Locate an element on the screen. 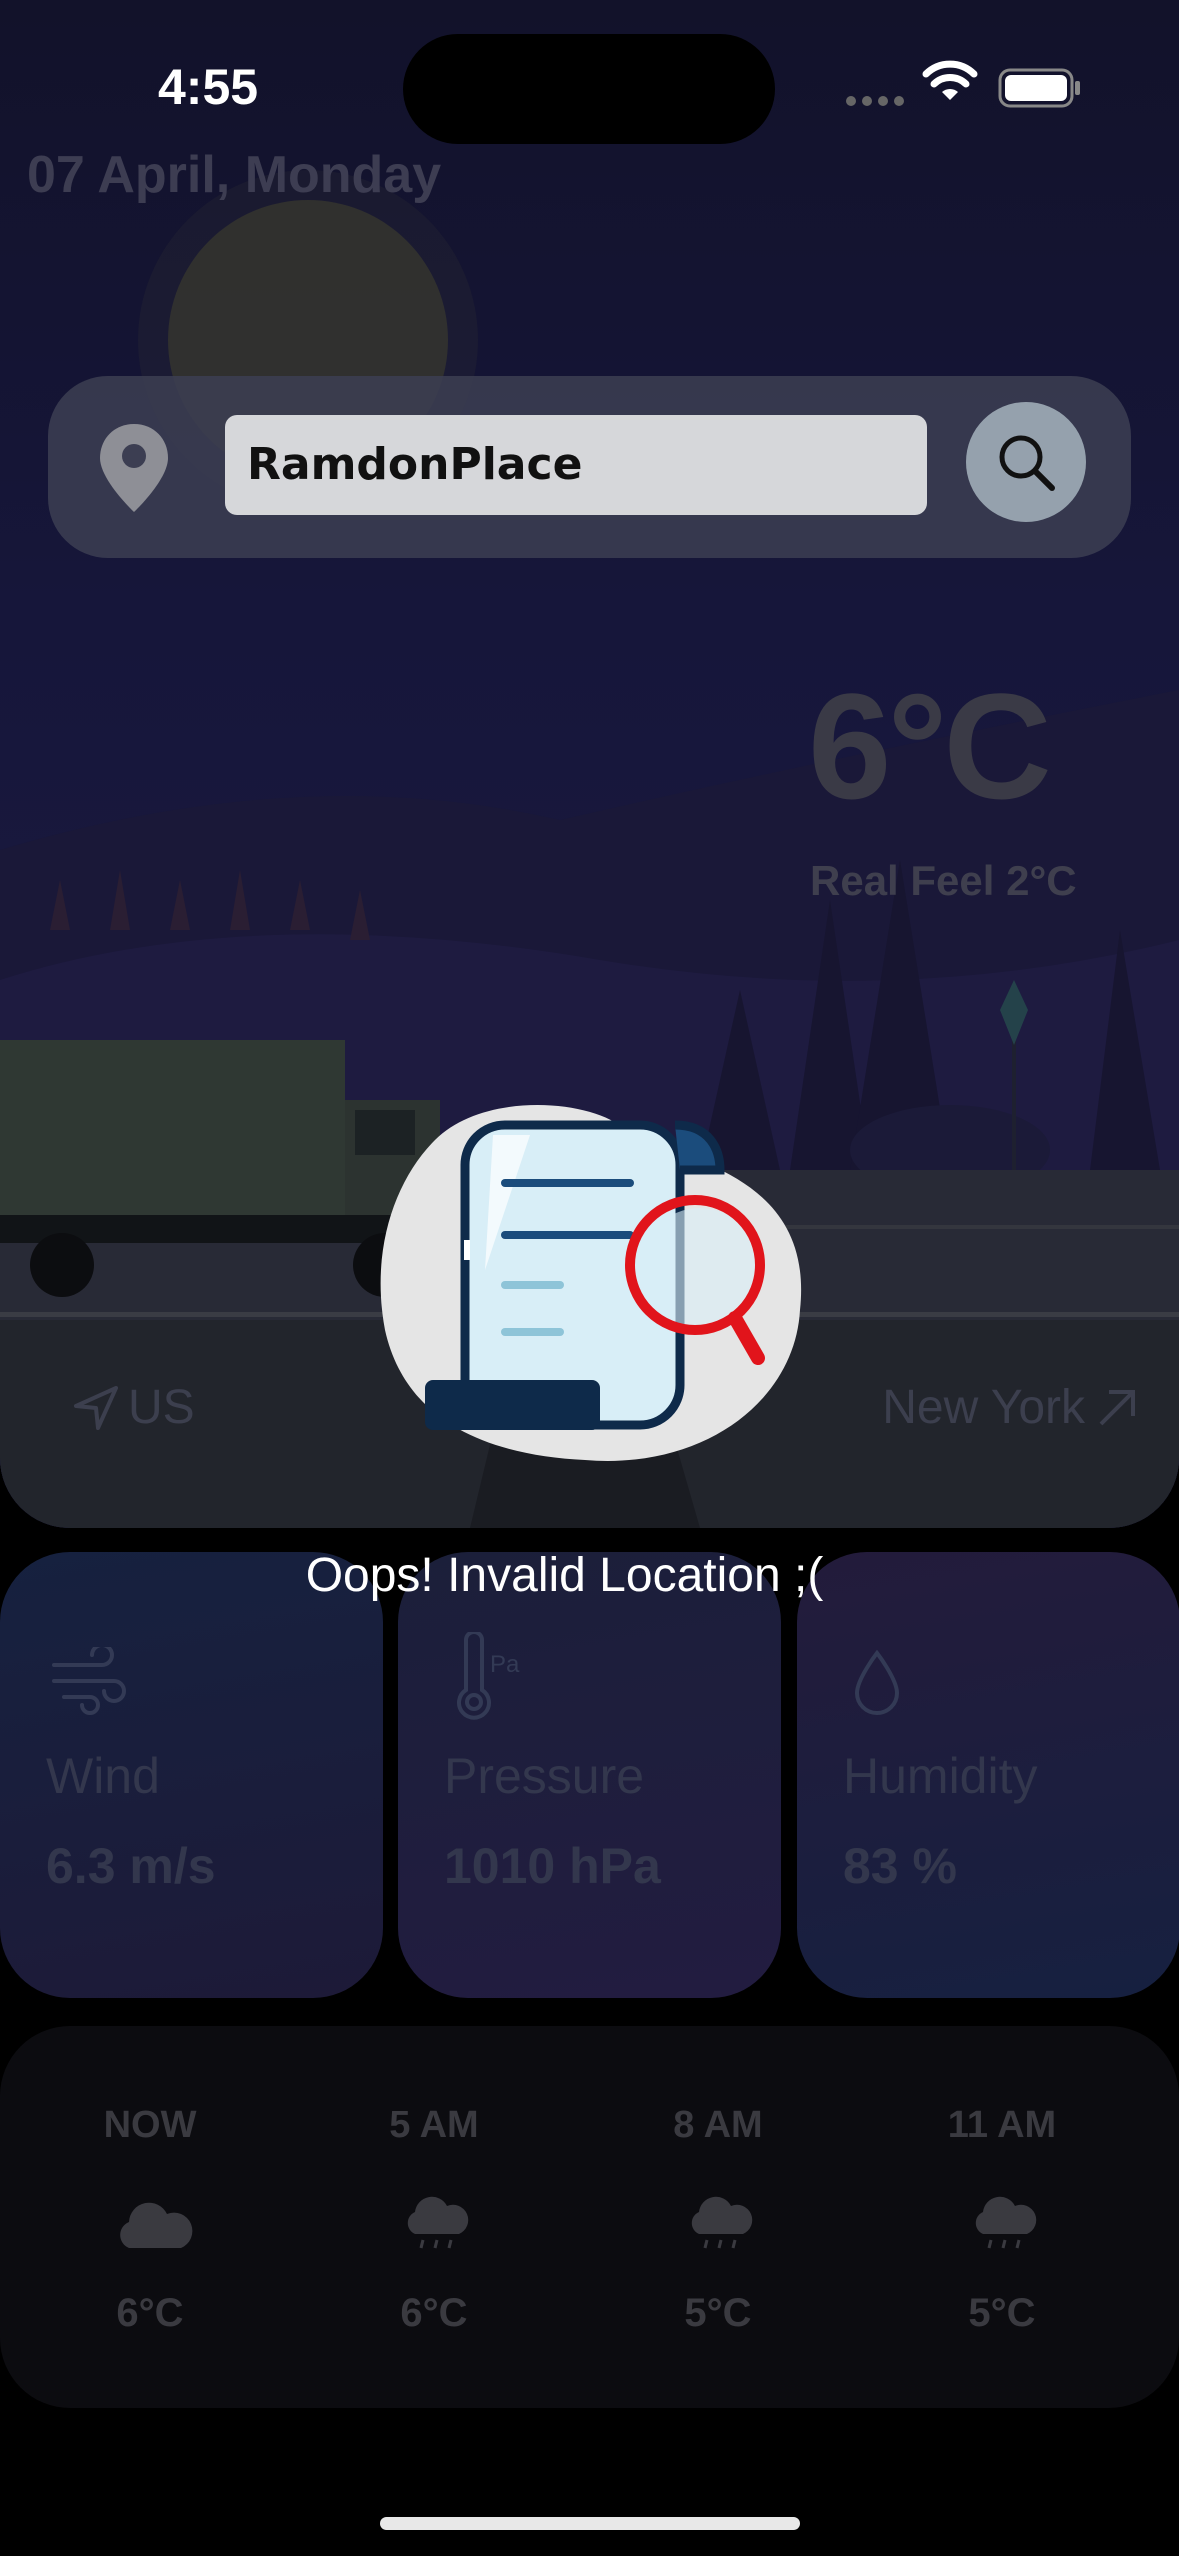  dynamic-island is located at coordinates (589, 89).